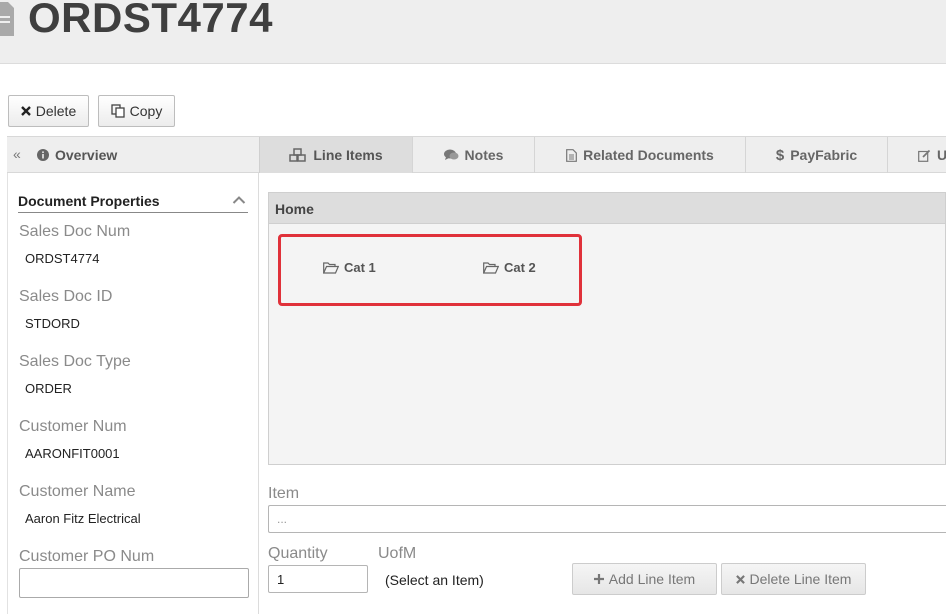 The width and height of the screenshot is (946, 614). What do you see at coordinates (48, 388) in the screenshot?
I see `sales-doc-type-value: ORDER` at bounding box center [48, 388].